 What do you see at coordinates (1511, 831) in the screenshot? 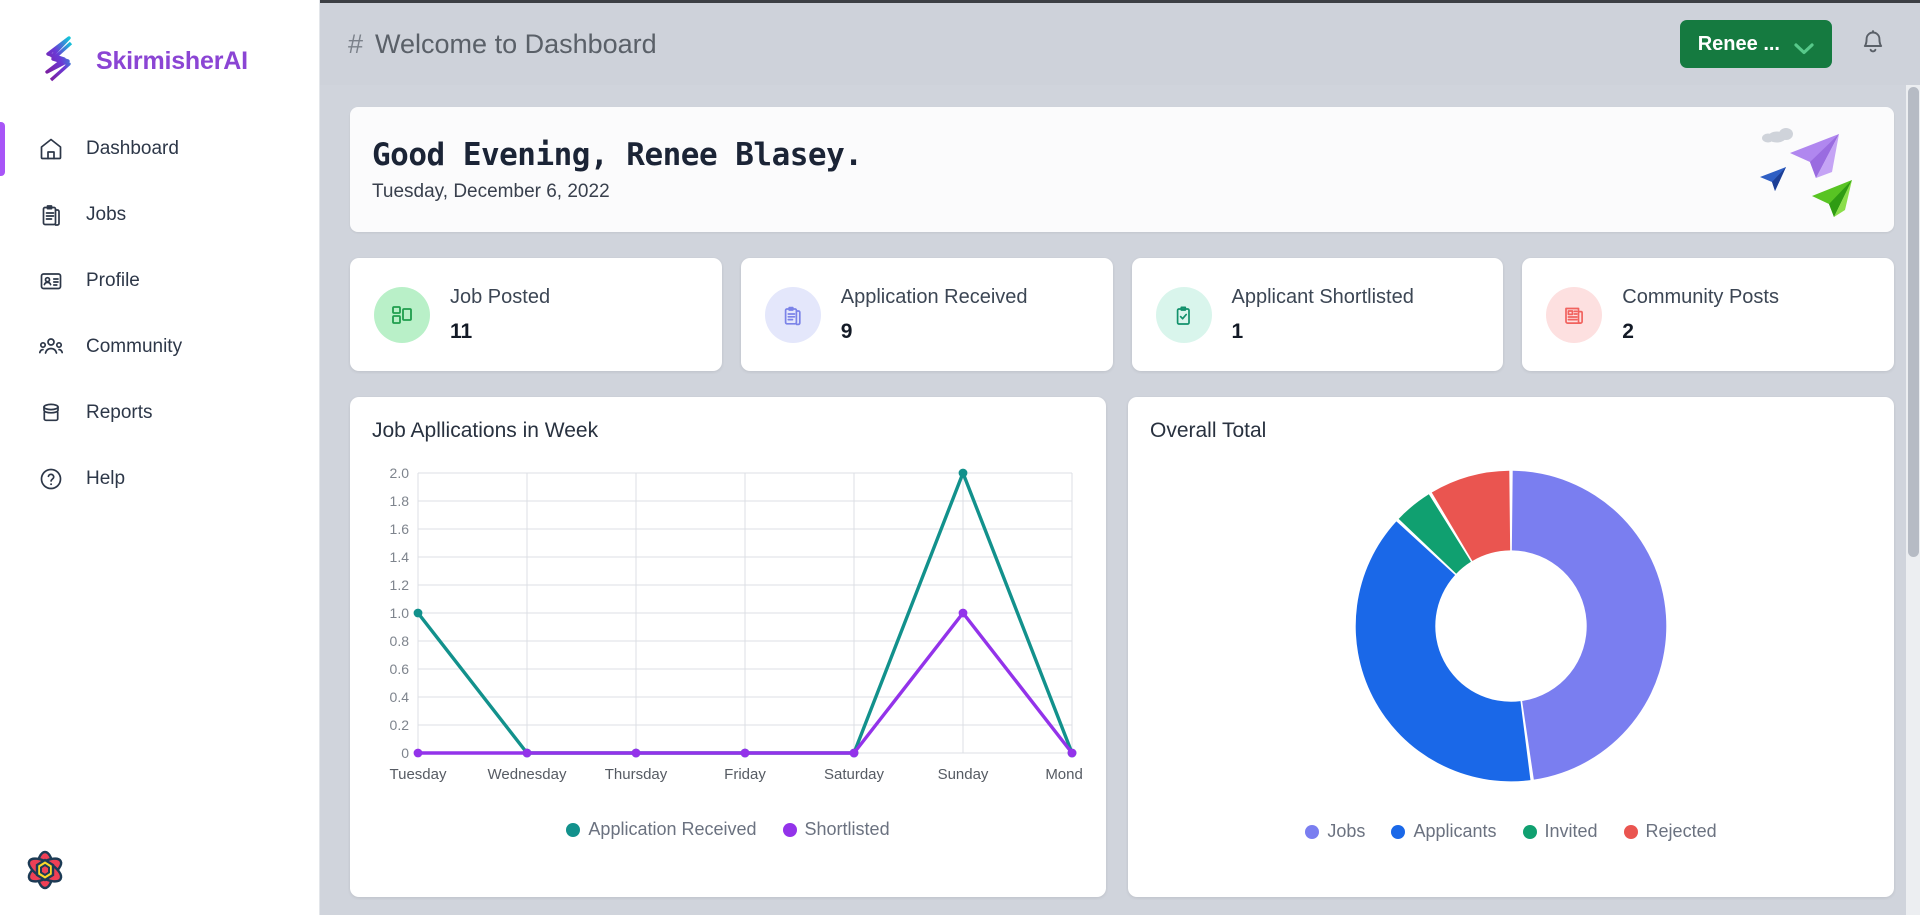
I see `donut-chart-legend: Jobs Applicants Invited Rejected` at bounding box center [1511, 831].